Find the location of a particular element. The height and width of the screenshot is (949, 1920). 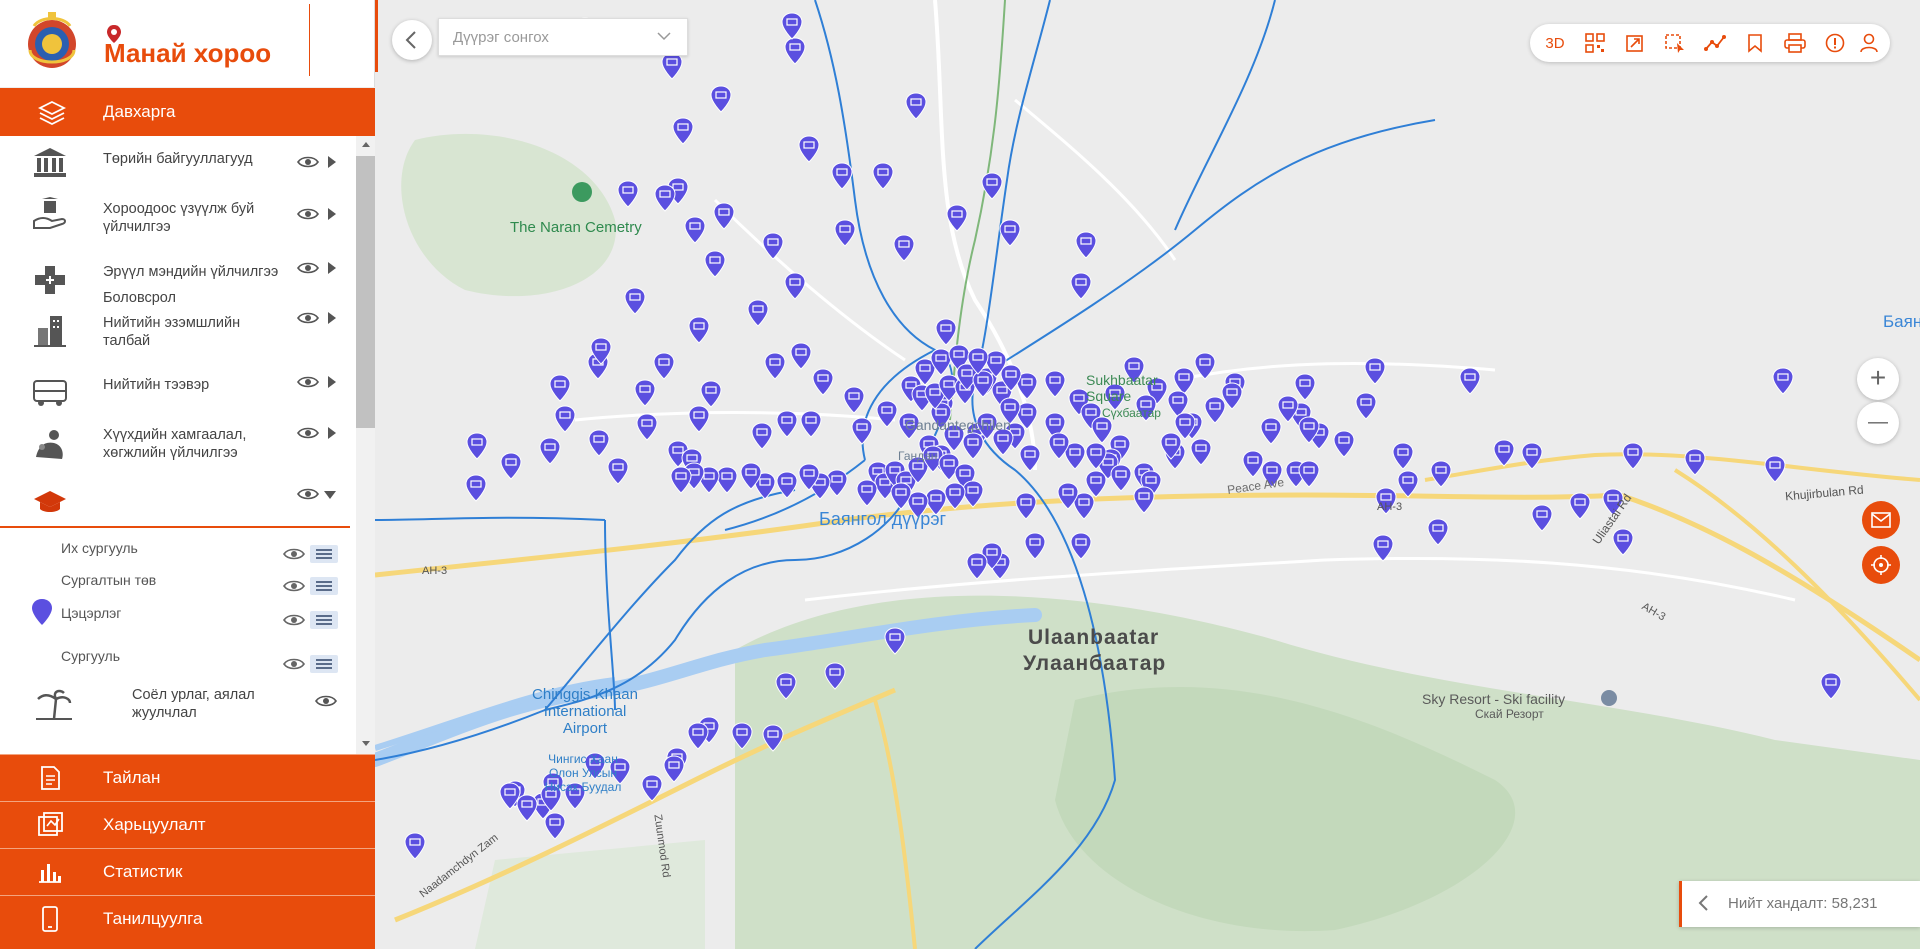

scrollbar-thumb is located at coordinates (365, 292).